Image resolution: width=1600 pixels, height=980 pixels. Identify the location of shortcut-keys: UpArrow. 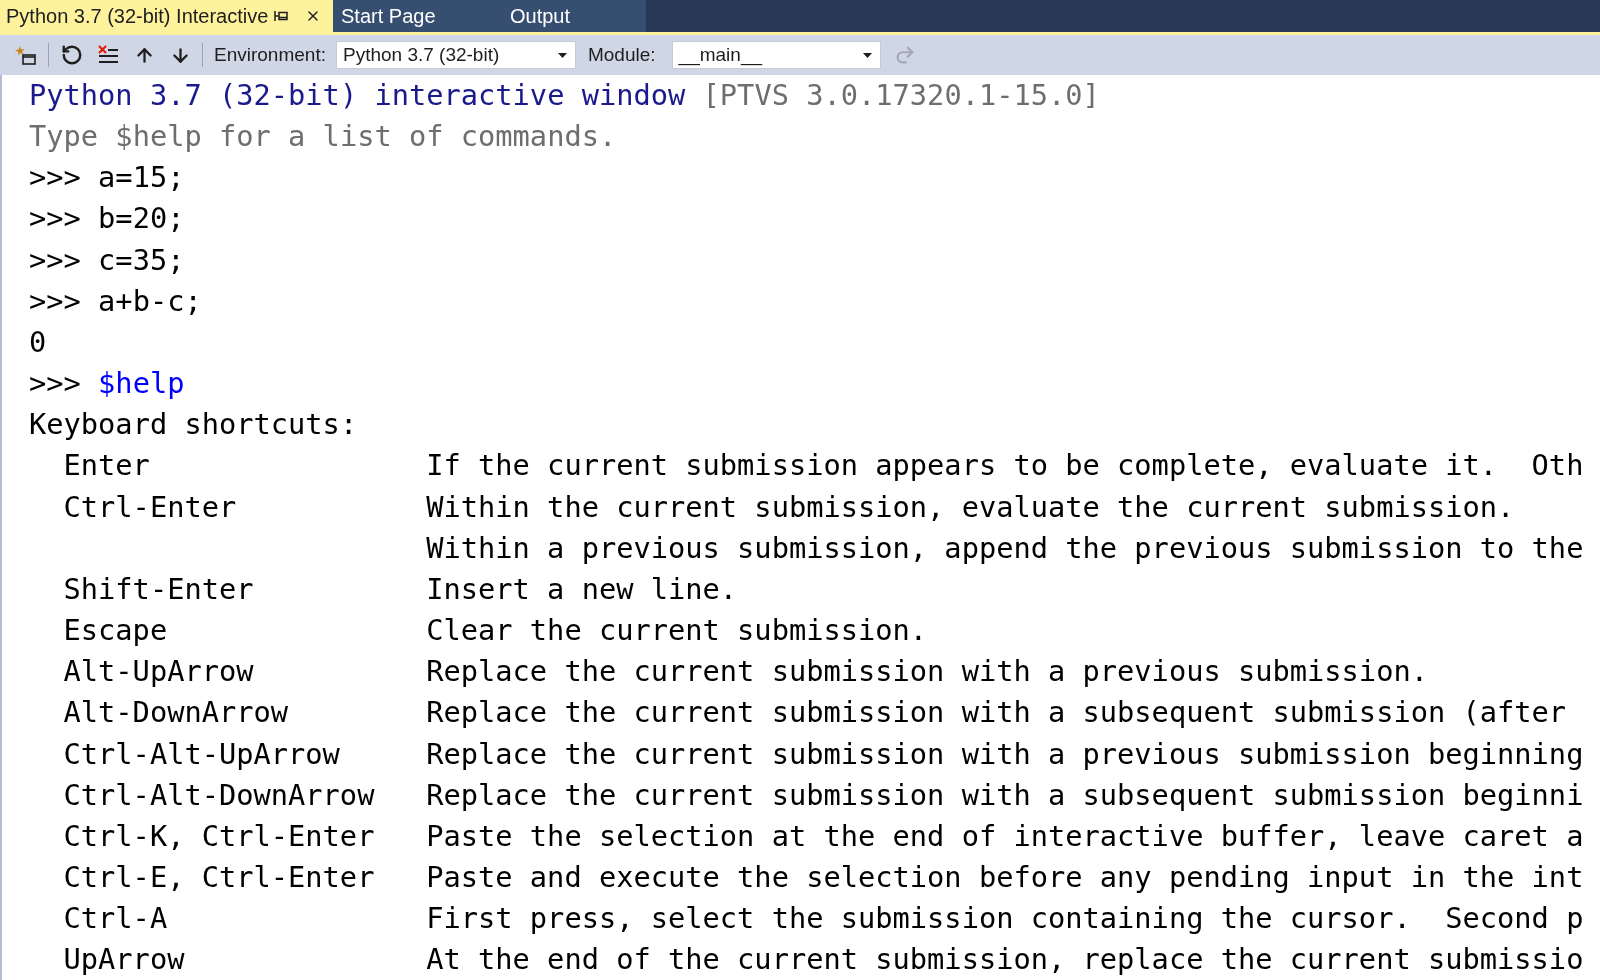
(124, 959).